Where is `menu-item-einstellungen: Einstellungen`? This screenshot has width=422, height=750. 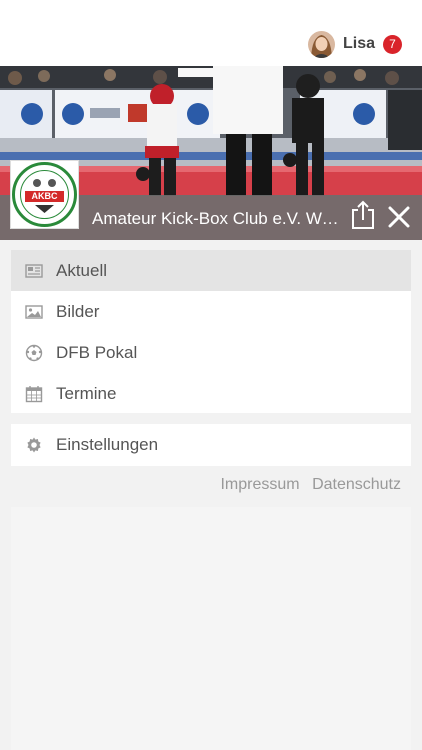 menu-item-einstellungen: Einstellungen is located at coordinates (211, 444).